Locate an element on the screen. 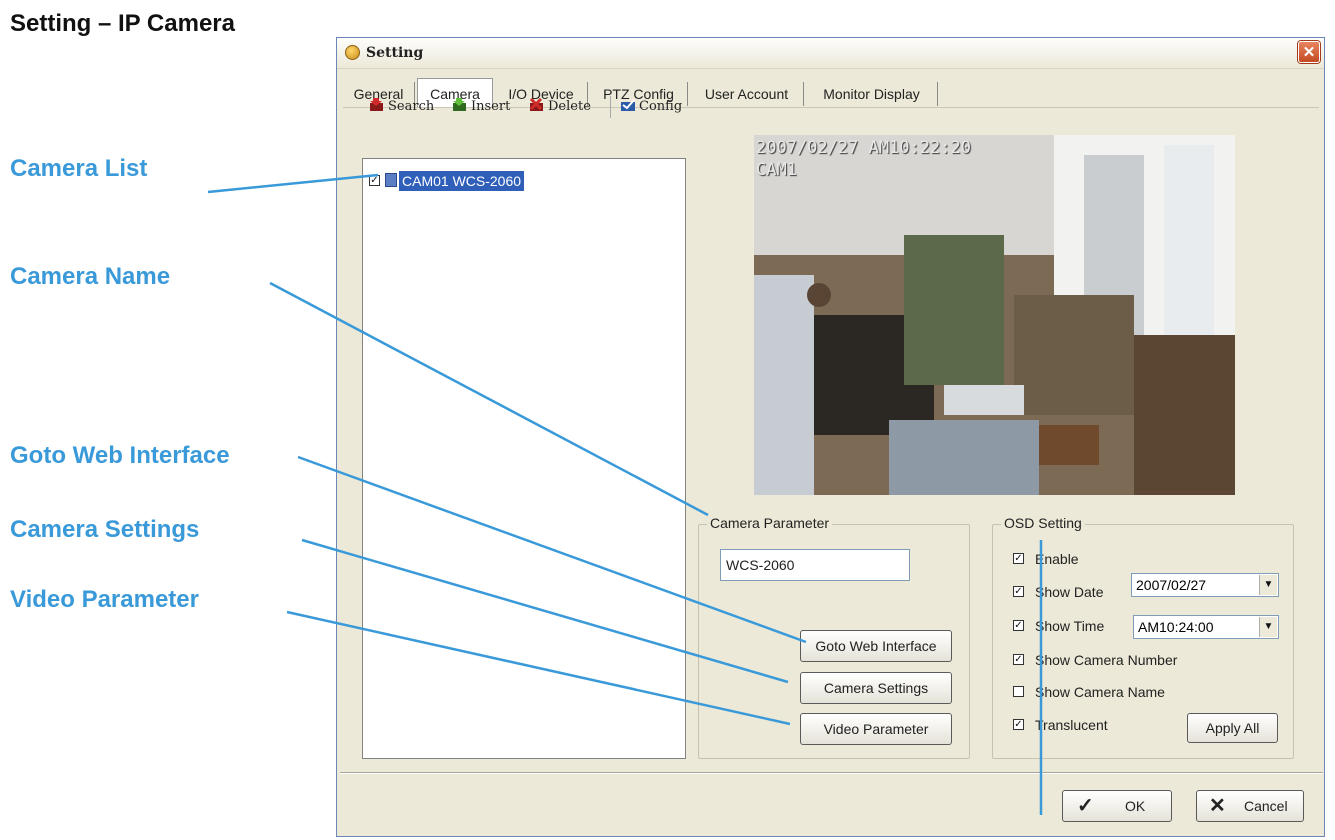  video-osd-overlay: 2007/02/27 AM10:22:20 CAM1 is located at coordinates (863, 159).